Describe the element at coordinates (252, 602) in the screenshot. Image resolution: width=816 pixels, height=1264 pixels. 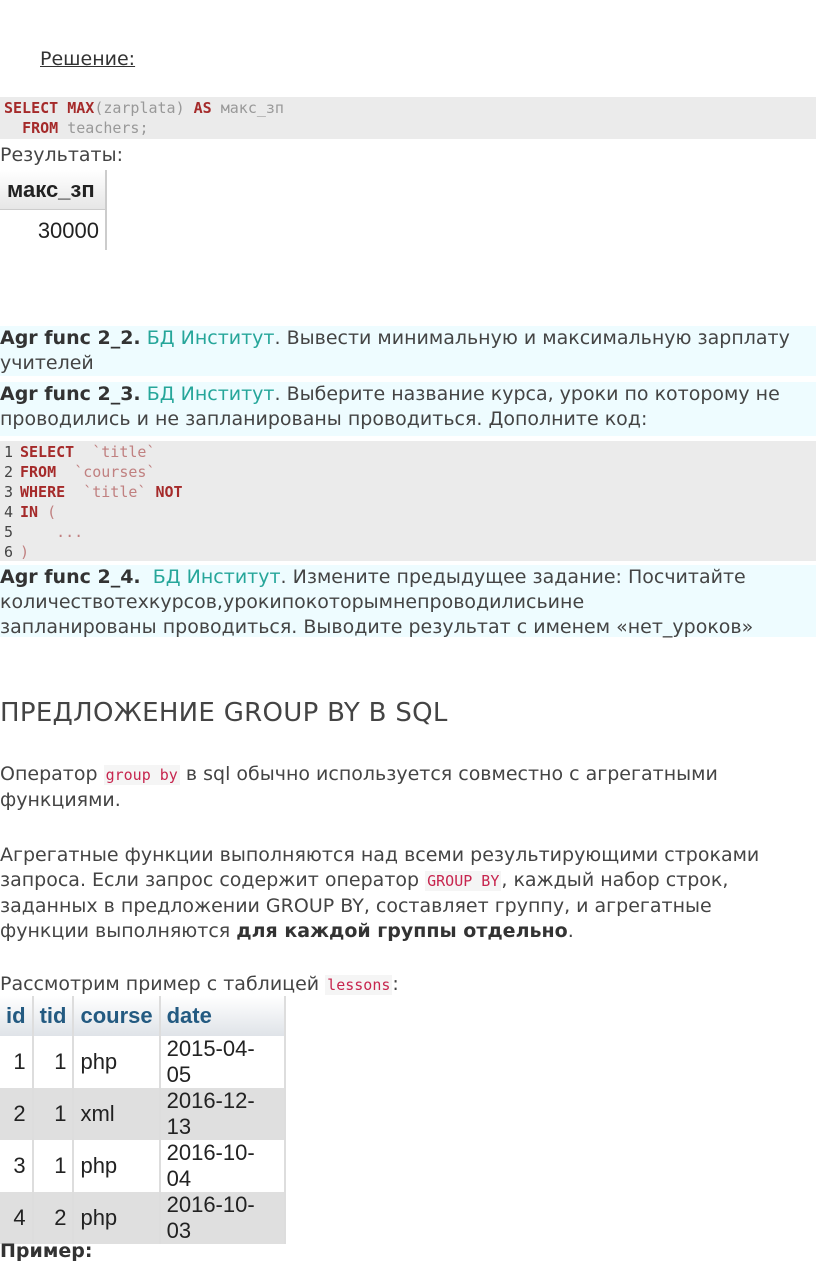
I see `word: уроки` at that location.